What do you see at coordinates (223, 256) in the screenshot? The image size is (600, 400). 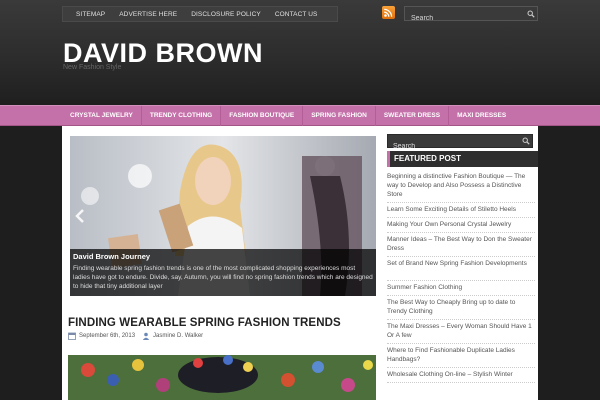 I see `slide-title: David Brown Journey` at bounding box center [223, 256].